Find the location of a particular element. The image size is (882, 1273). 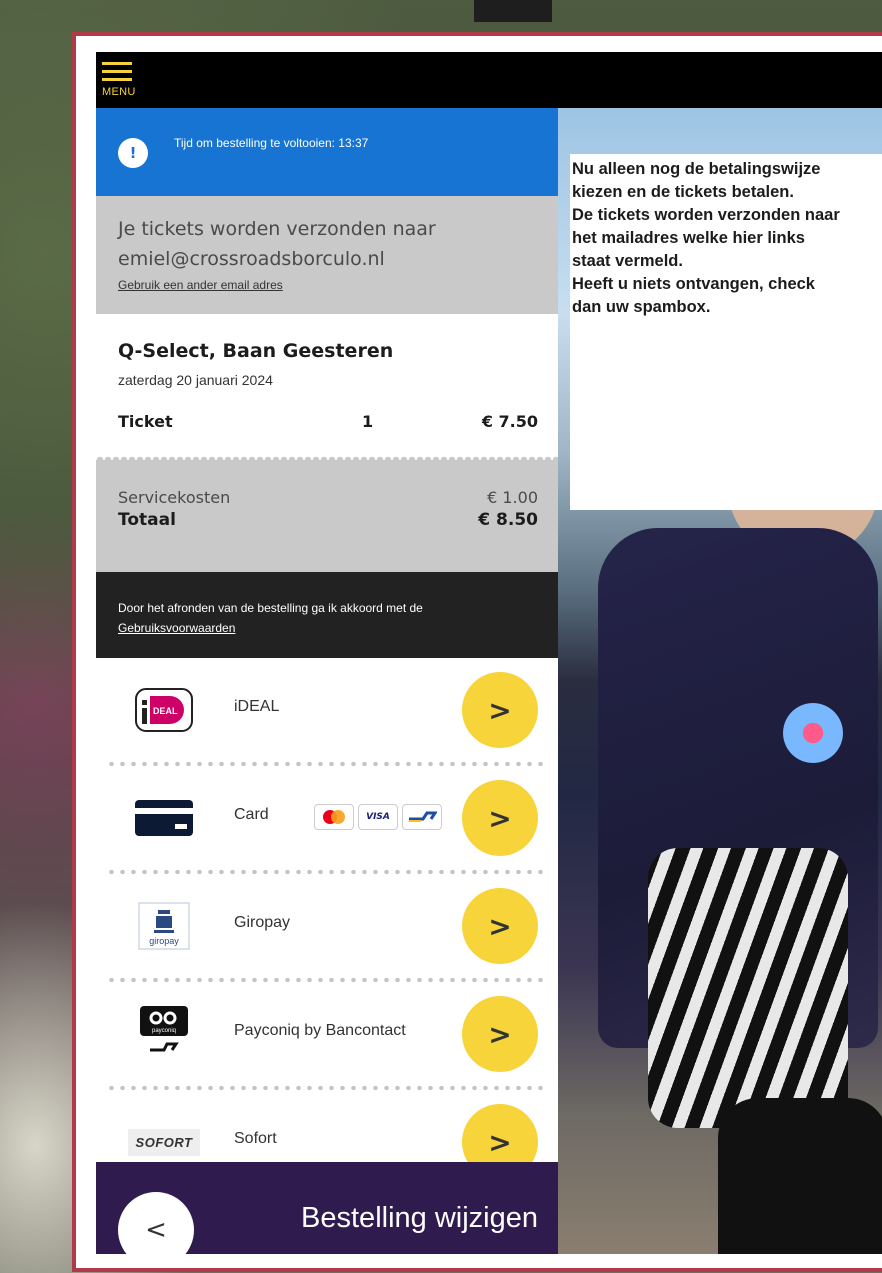

mastercard-icon is located at coordinates (334, 817).